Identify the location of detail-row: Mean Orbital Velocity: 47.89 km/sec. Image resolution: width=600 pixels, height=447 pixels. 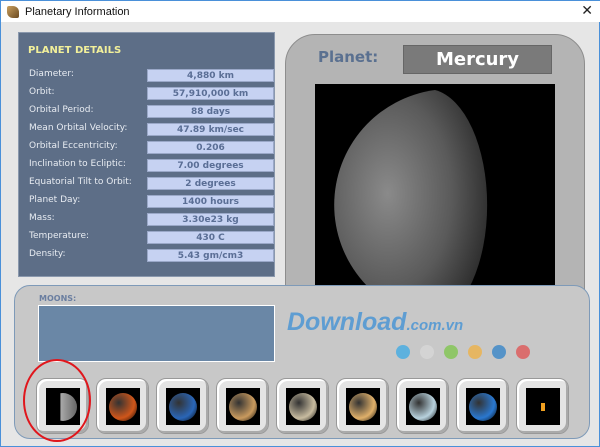
(151, 130).